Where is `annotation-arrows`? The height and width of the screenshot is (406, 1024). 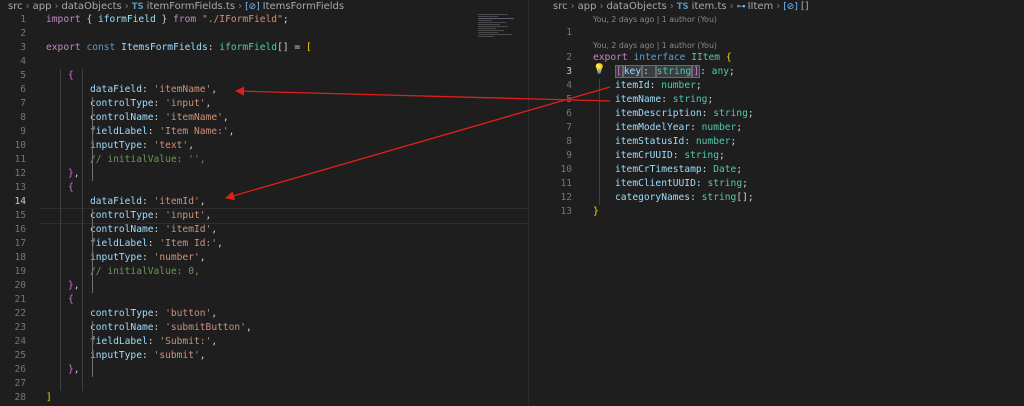 annotation-arrows is located at coordinates (418, 143).